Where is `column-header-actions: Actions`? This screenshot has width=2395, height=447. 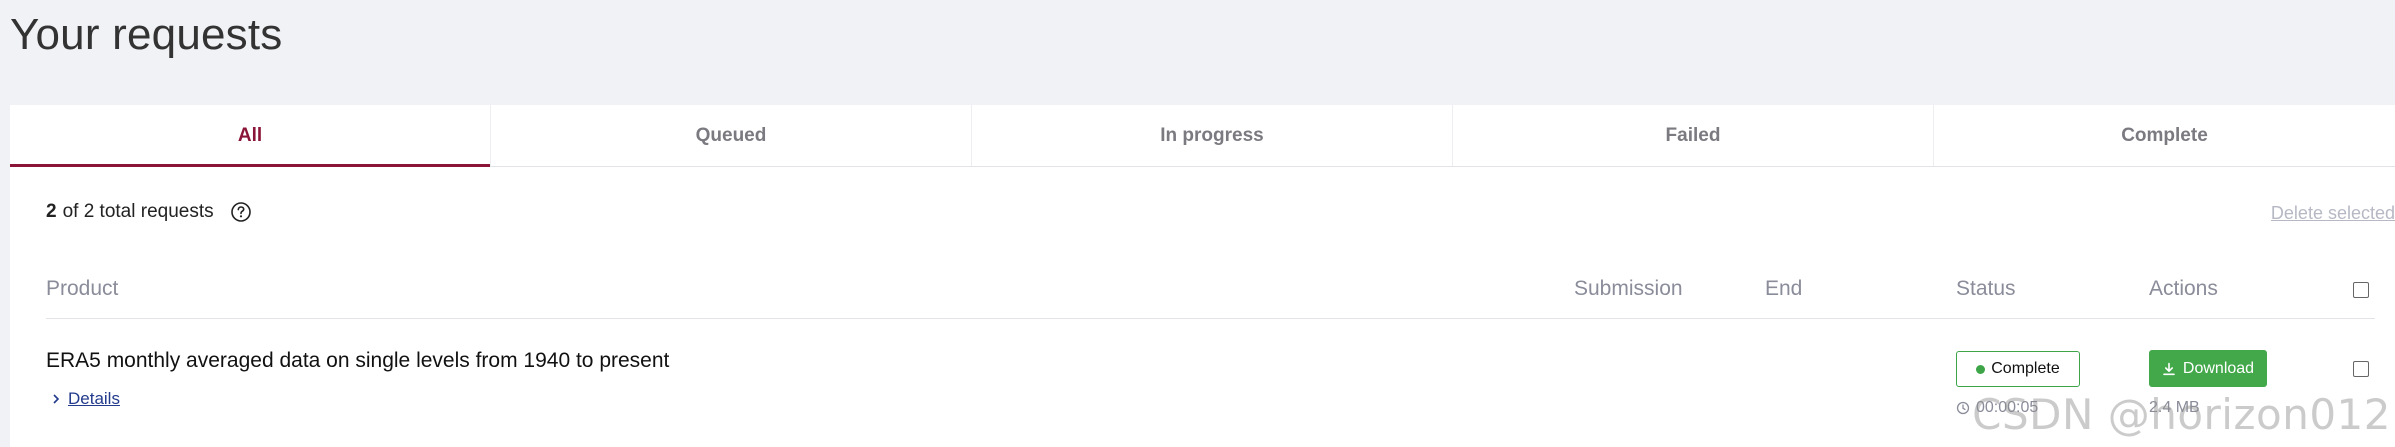
column-header-actions: Actions is located at coordinates (2183, 288).